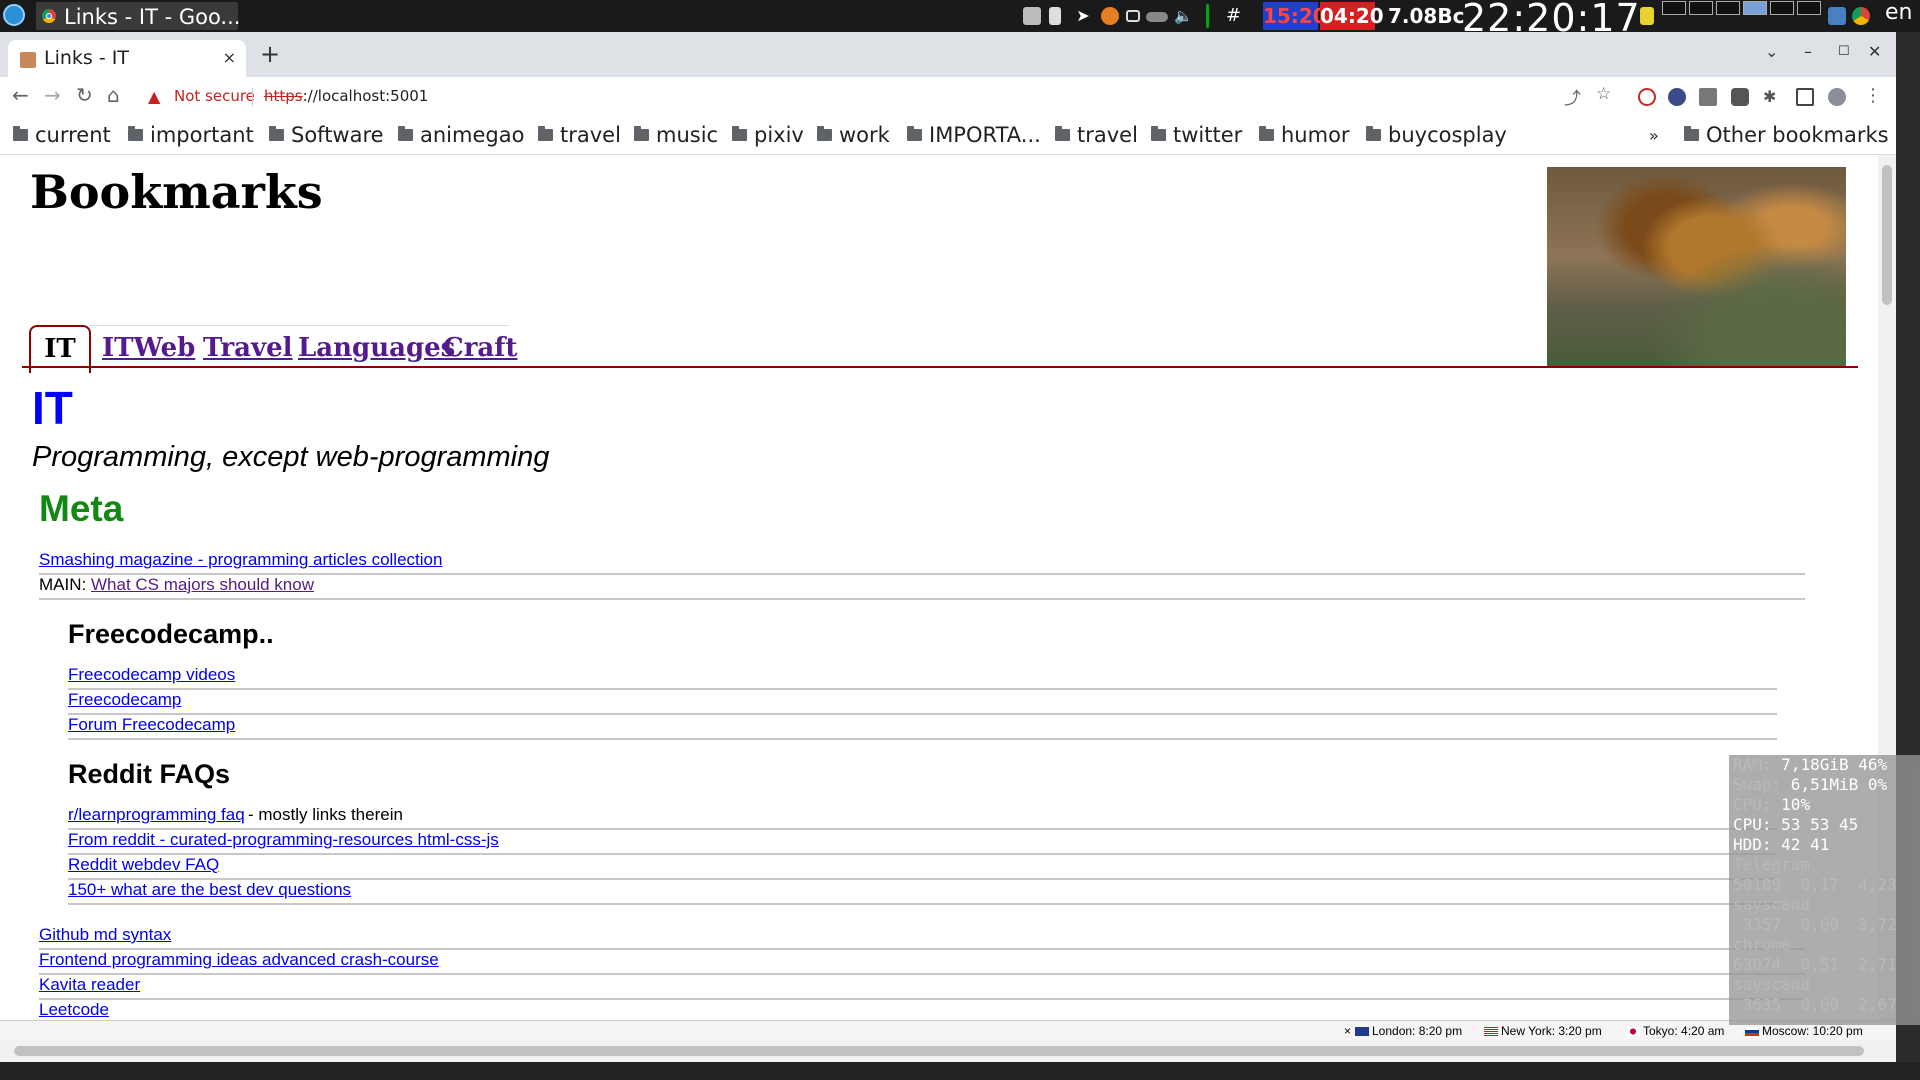  I want to click on bookmark-folder: work, so click(853, 135).